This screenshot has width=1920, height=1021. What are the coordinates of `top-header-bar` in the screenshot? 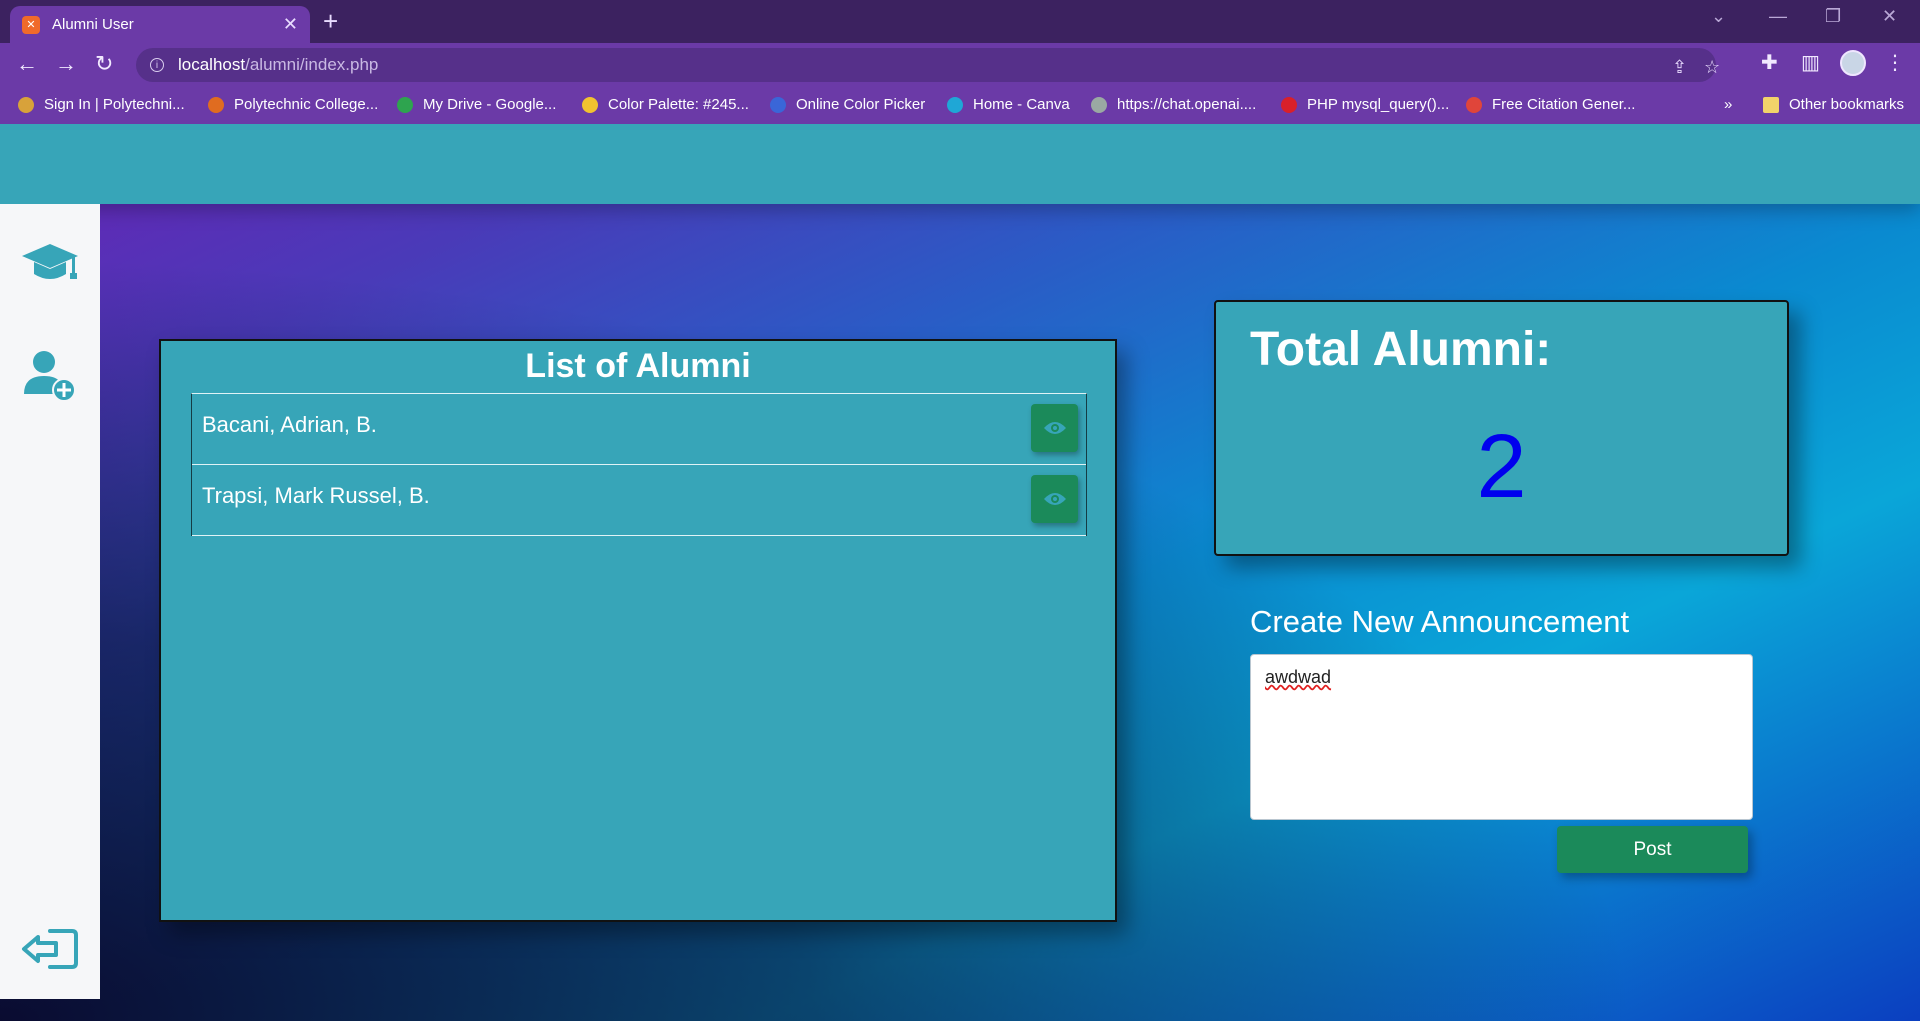 It's located at (960, 164).